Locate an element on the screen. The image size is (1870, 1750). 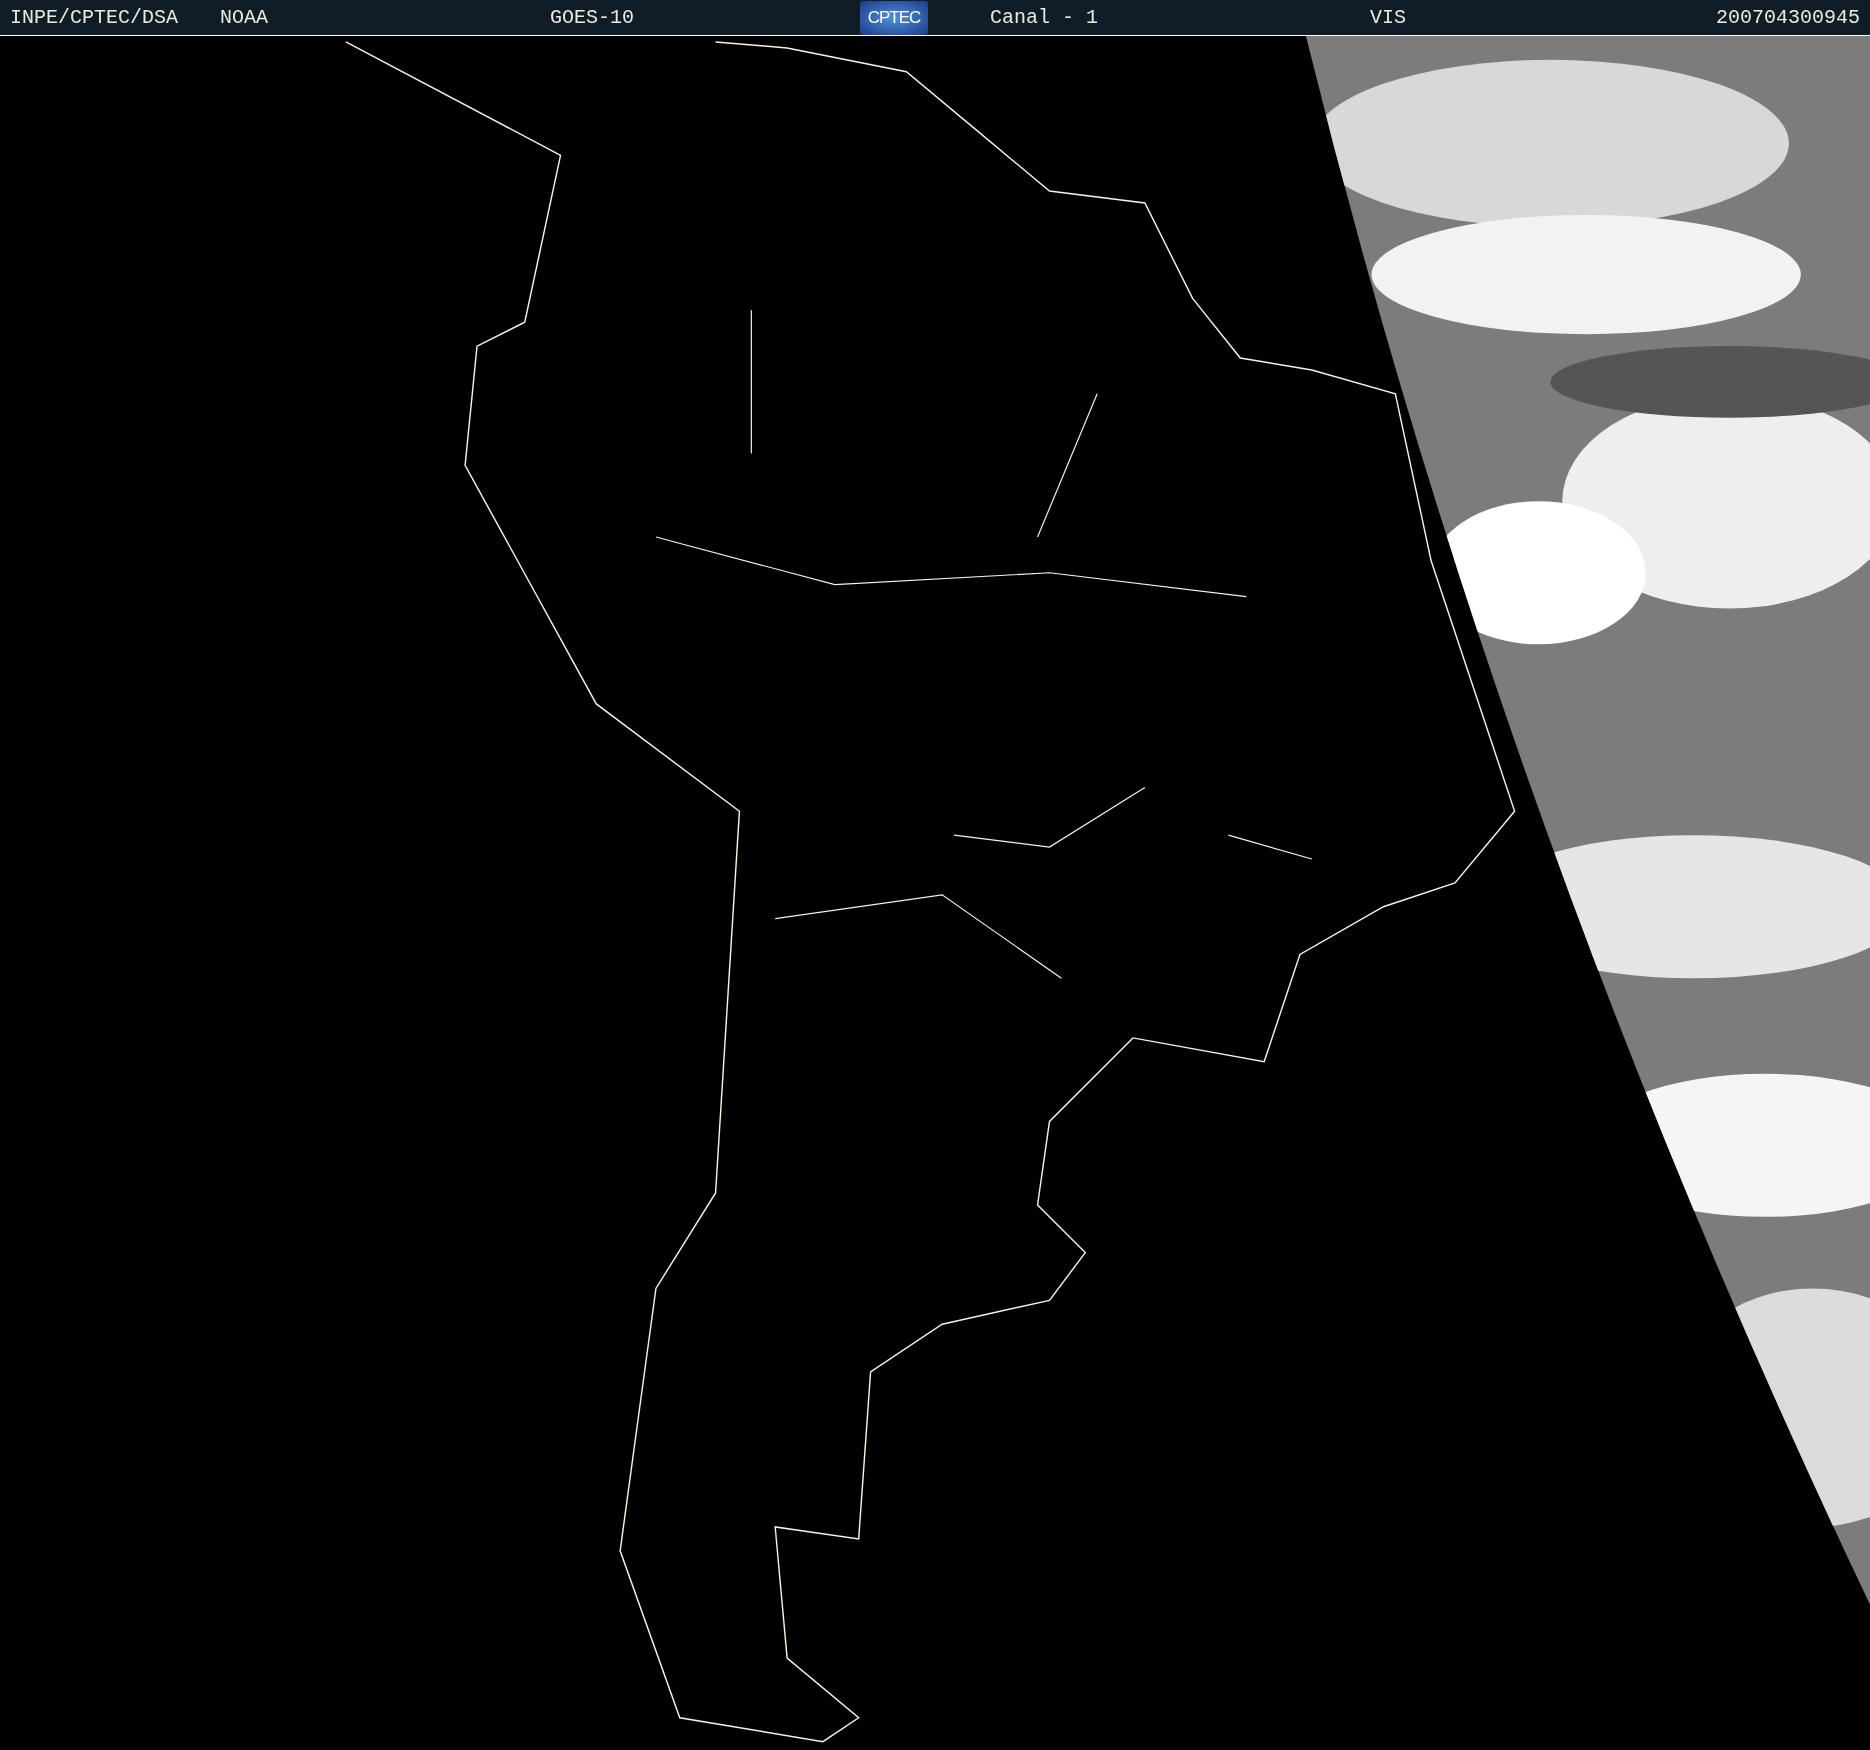
header-label: Canal - 1 is located at coordinates (1045, 17).